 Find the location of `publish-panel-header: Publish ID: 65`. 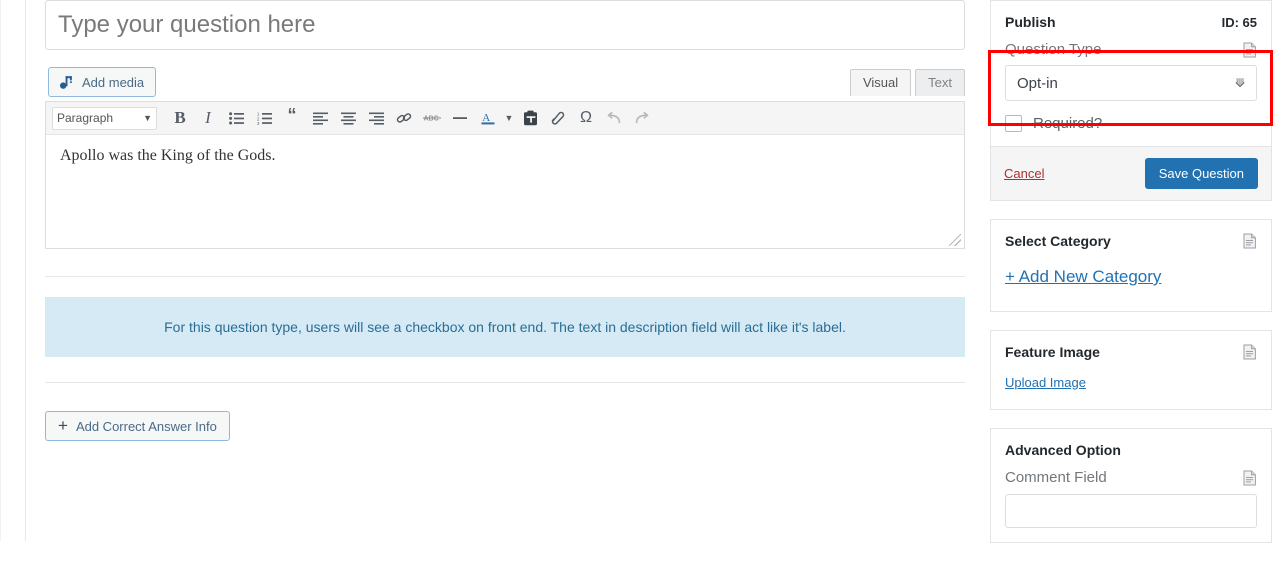

publish-panel-header: Publish ID: 65 is located at coordinates (1131, 21).